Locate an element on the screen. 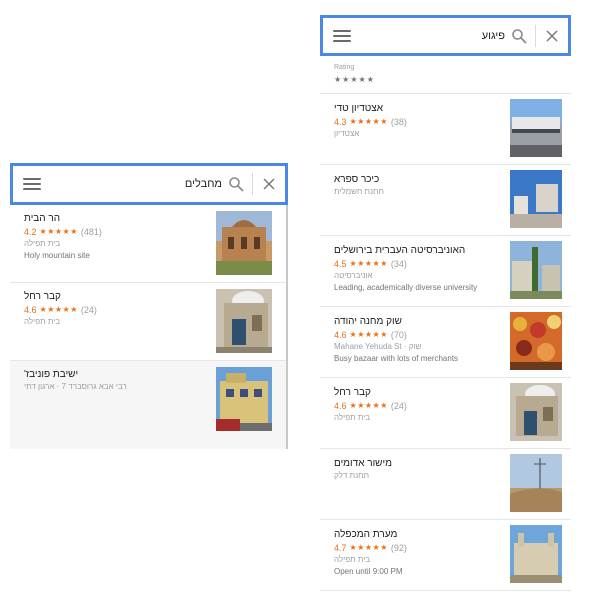 Image resolution: width=600 pixels, height=600 pixels. result-item: אצטדיון טדי 4.3 ★★★★★ (38) אצטדיון is located at coordinates (445, 129).